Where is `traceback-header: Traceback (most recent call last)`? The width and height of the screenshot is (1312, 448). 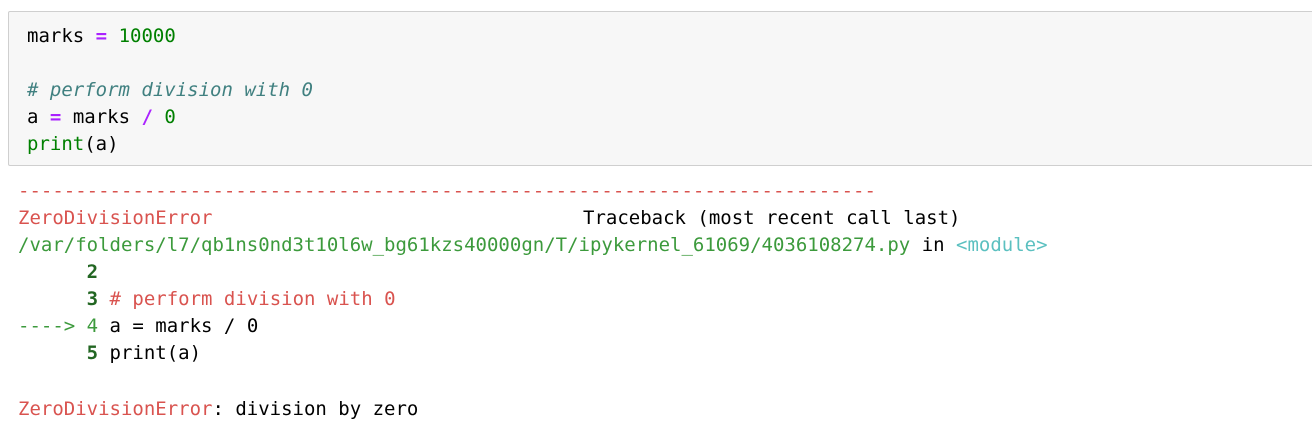
traceback-header: Traceback (most recent call last) is located at coordinates (772, 218).